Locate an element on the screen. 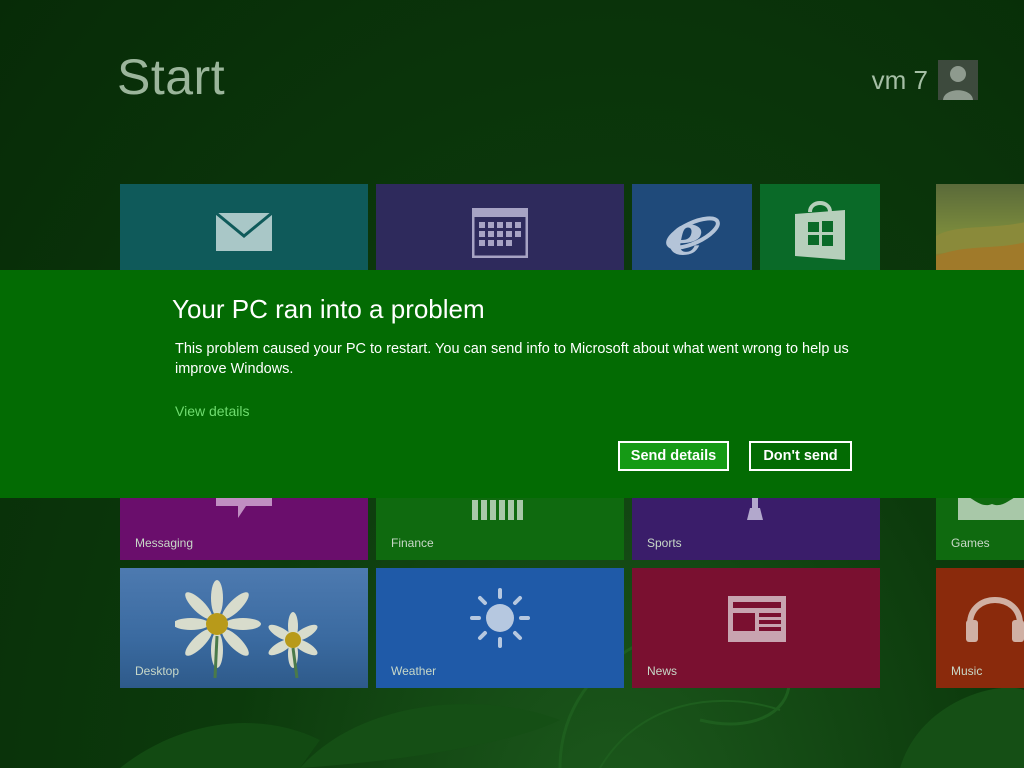 The height and width of the screenshot is (768, 1024). user-name: vm 7 is located at coordinates (899, 79).